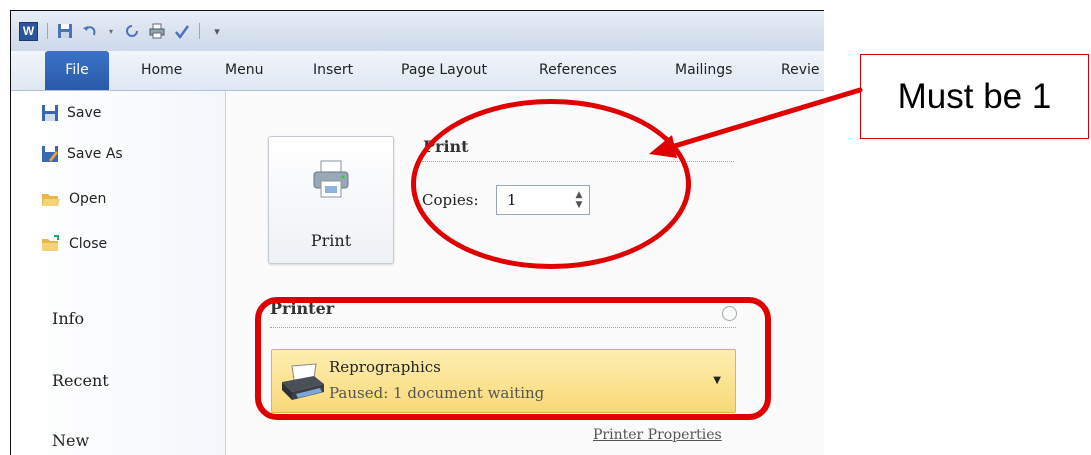 This screenshot has width=1091, height=455. I want to click on redo-icon, so click(132, 31).